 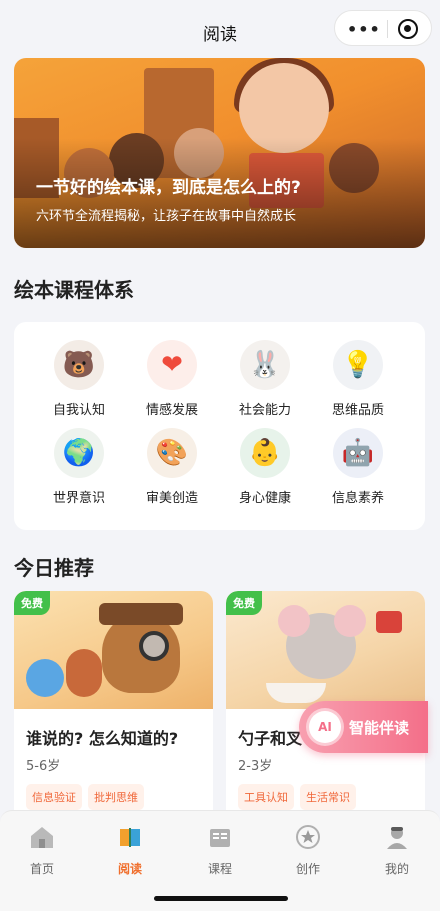 I want to click on tag: 批判思维, so click(x=116, y=797).